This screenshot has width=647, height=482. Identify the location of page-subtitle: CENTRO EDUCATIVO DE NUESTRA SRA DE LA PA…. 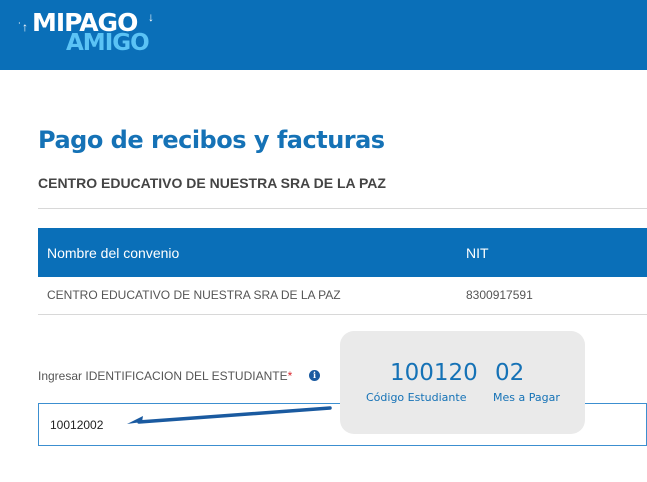
(212, 183).